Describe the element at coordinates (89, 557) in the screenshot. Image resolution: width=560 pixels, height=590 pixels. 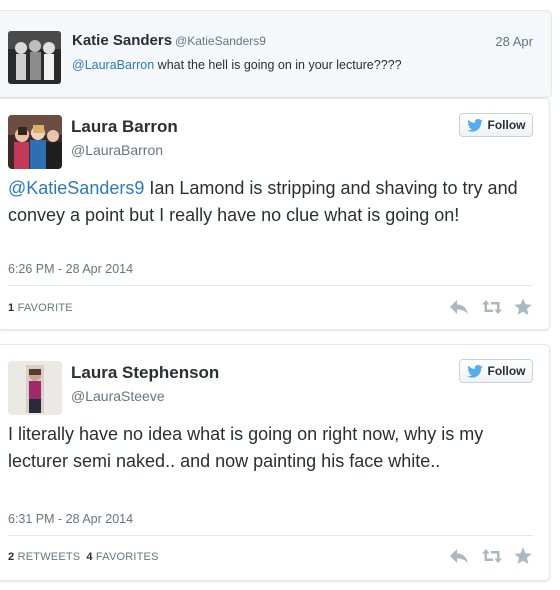
I see `favorites-count: 4` at that location.